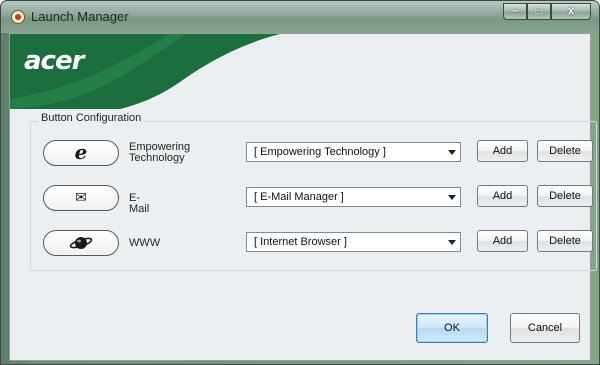  What do you see at coordinates (300, 242) in the screenshot?
I see `select-value: [ Internet Browser ]` at bounding box center [300, 242].